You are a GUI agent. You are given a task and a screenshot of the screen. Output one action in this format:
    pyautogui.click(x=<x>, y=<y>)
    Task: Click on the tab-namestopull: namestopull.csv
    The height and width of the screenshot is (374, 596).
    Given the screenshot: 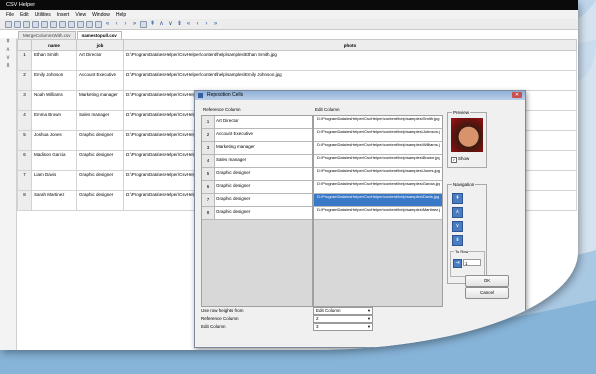 What is the action you would take?
    pyautogui.click(x=99, y=35)
    